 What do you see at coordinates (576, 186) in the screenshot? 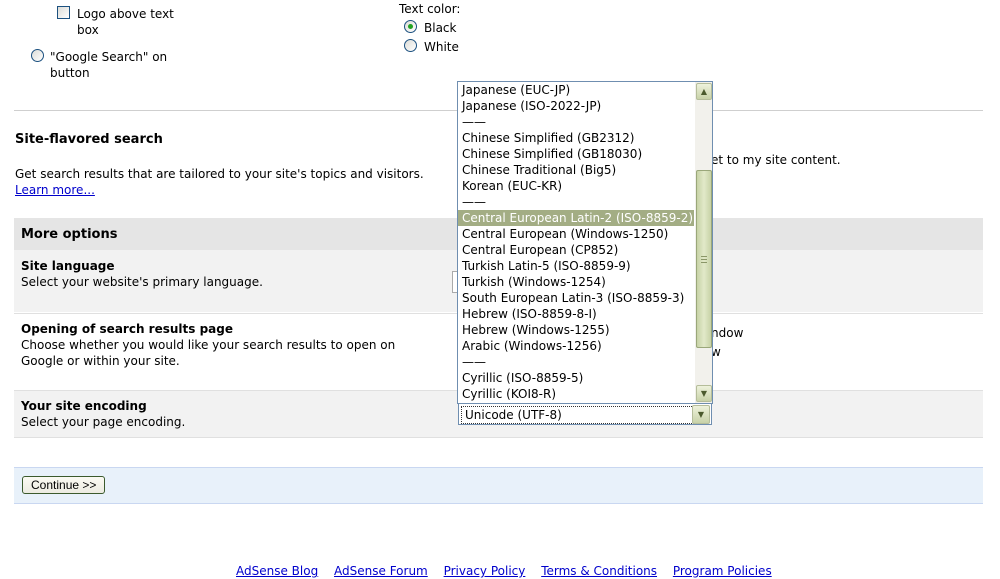
I see `encoding-option: Korean (EUC-KR)` at bounding box center [576, 186].